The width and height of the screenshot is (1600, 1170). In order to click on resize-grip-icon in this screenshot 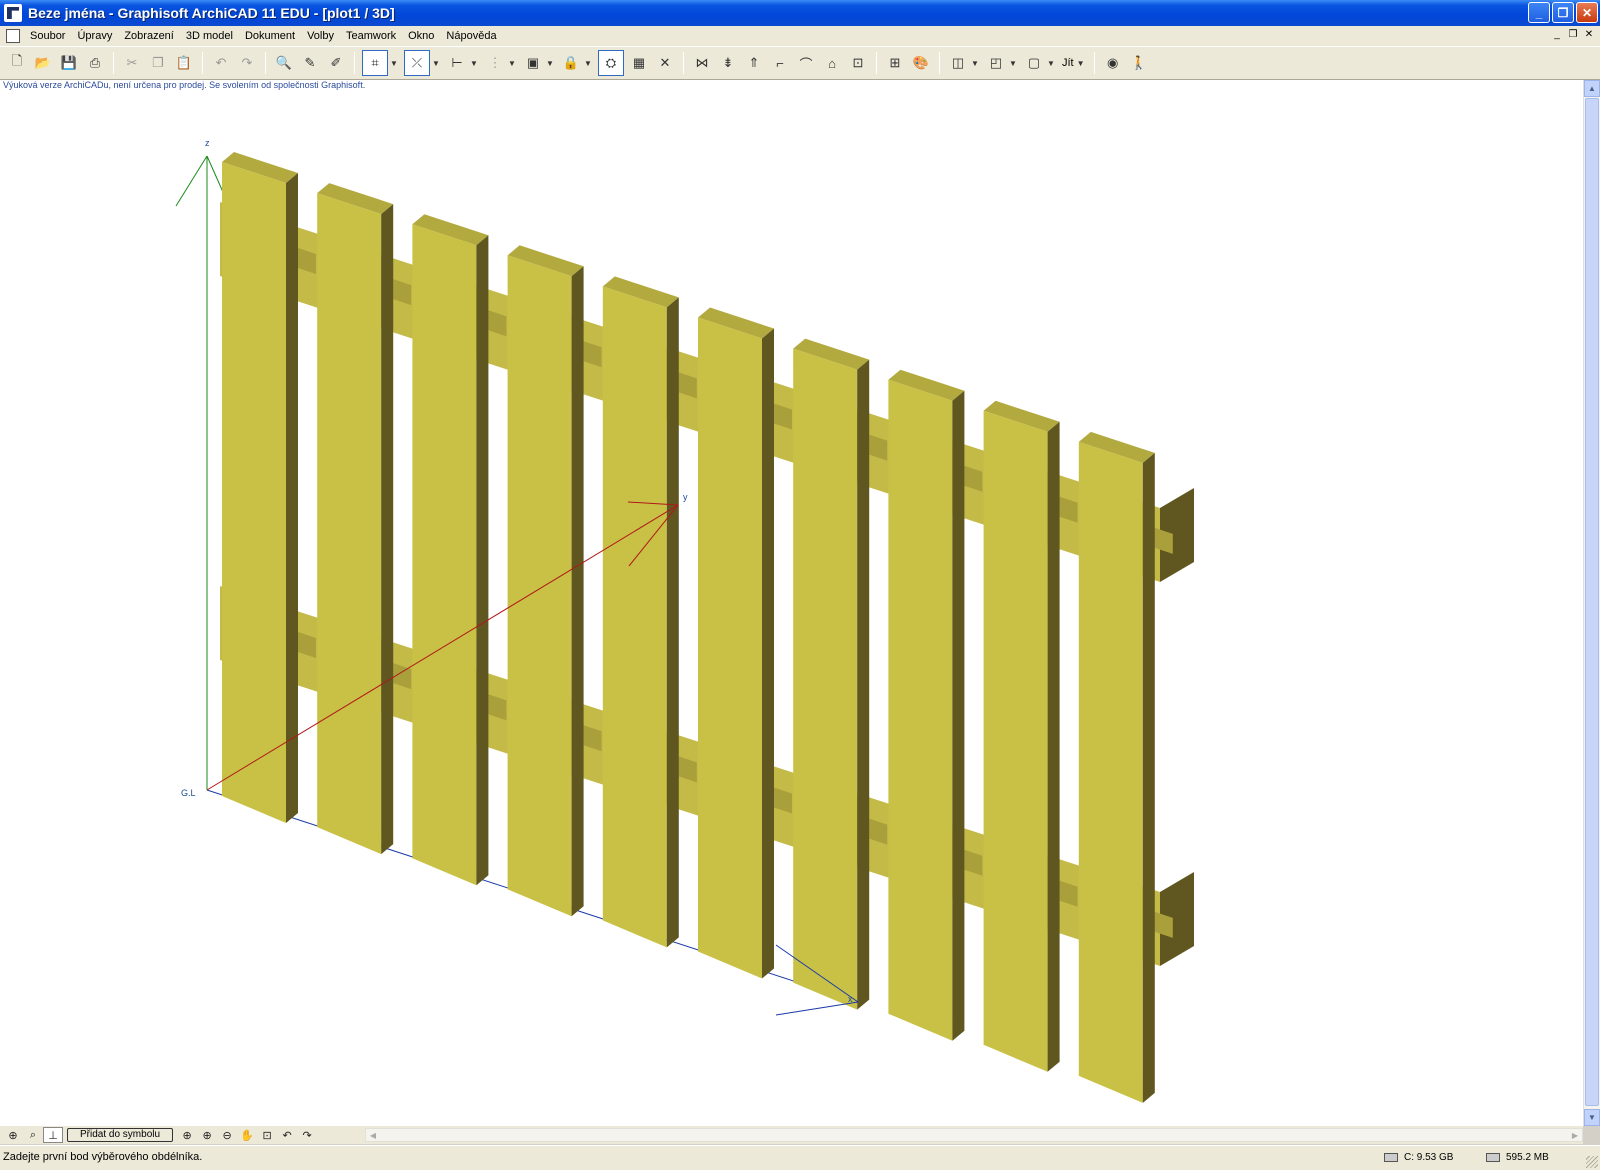, I will do `click(1592, 1162)`.